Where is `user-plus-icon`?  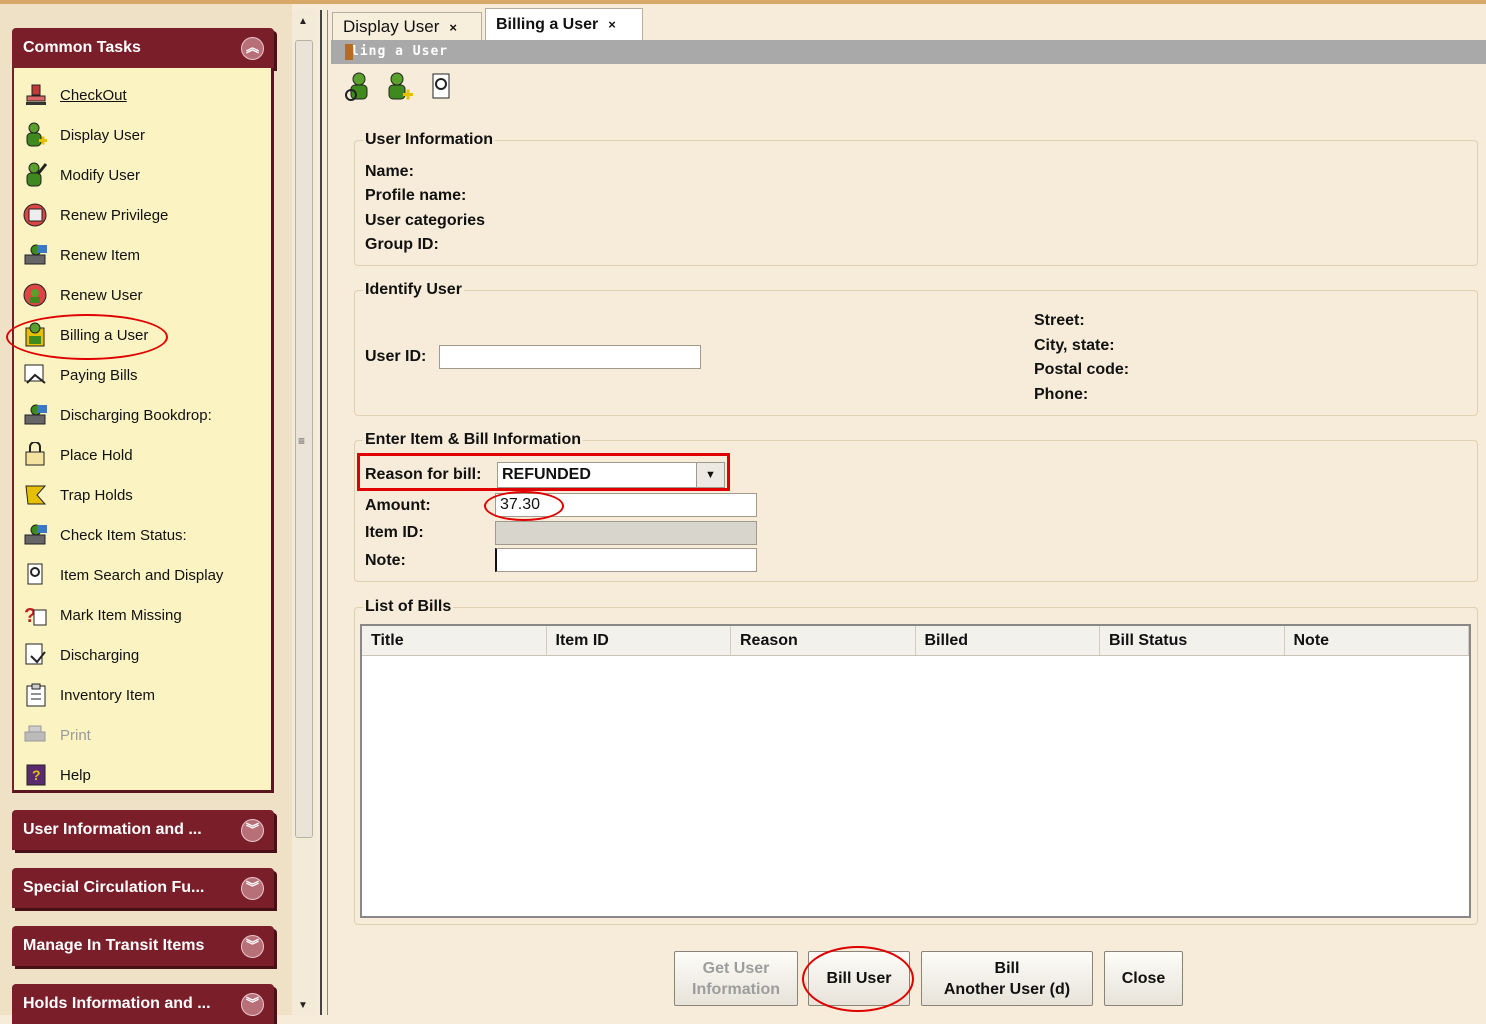 user-plus-icon is located at coordinates (36, 135).